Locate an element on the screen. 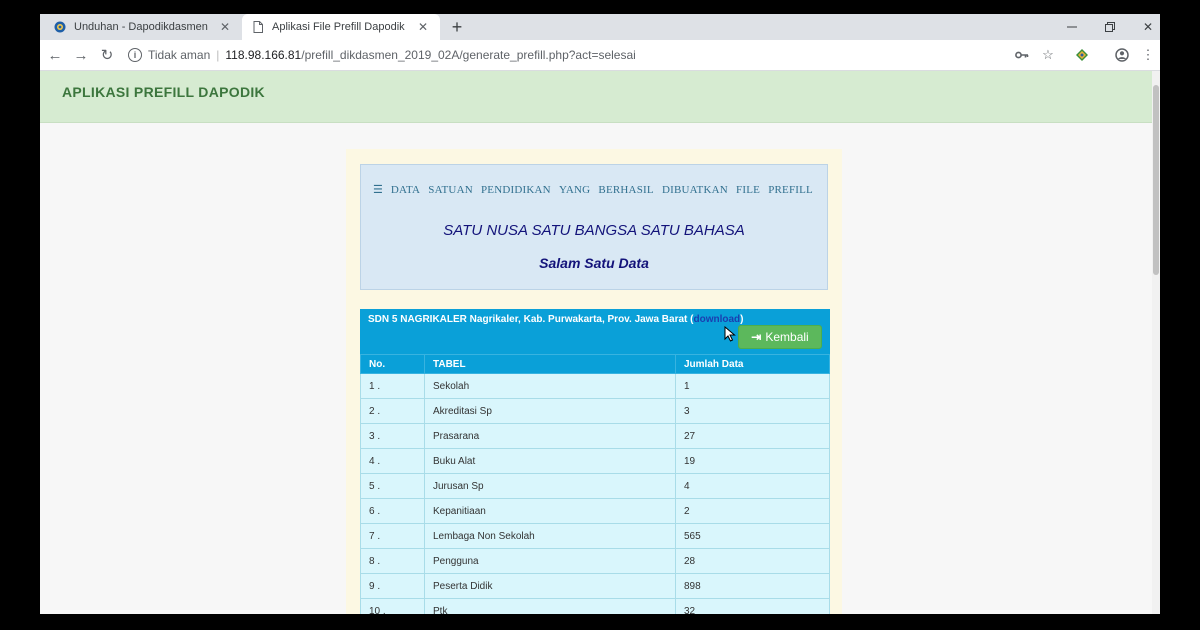 This screenshot has width=1200, height=630. tab-title: Aplikasi File Prefill Dapodik is located at coordinates (338, 27).